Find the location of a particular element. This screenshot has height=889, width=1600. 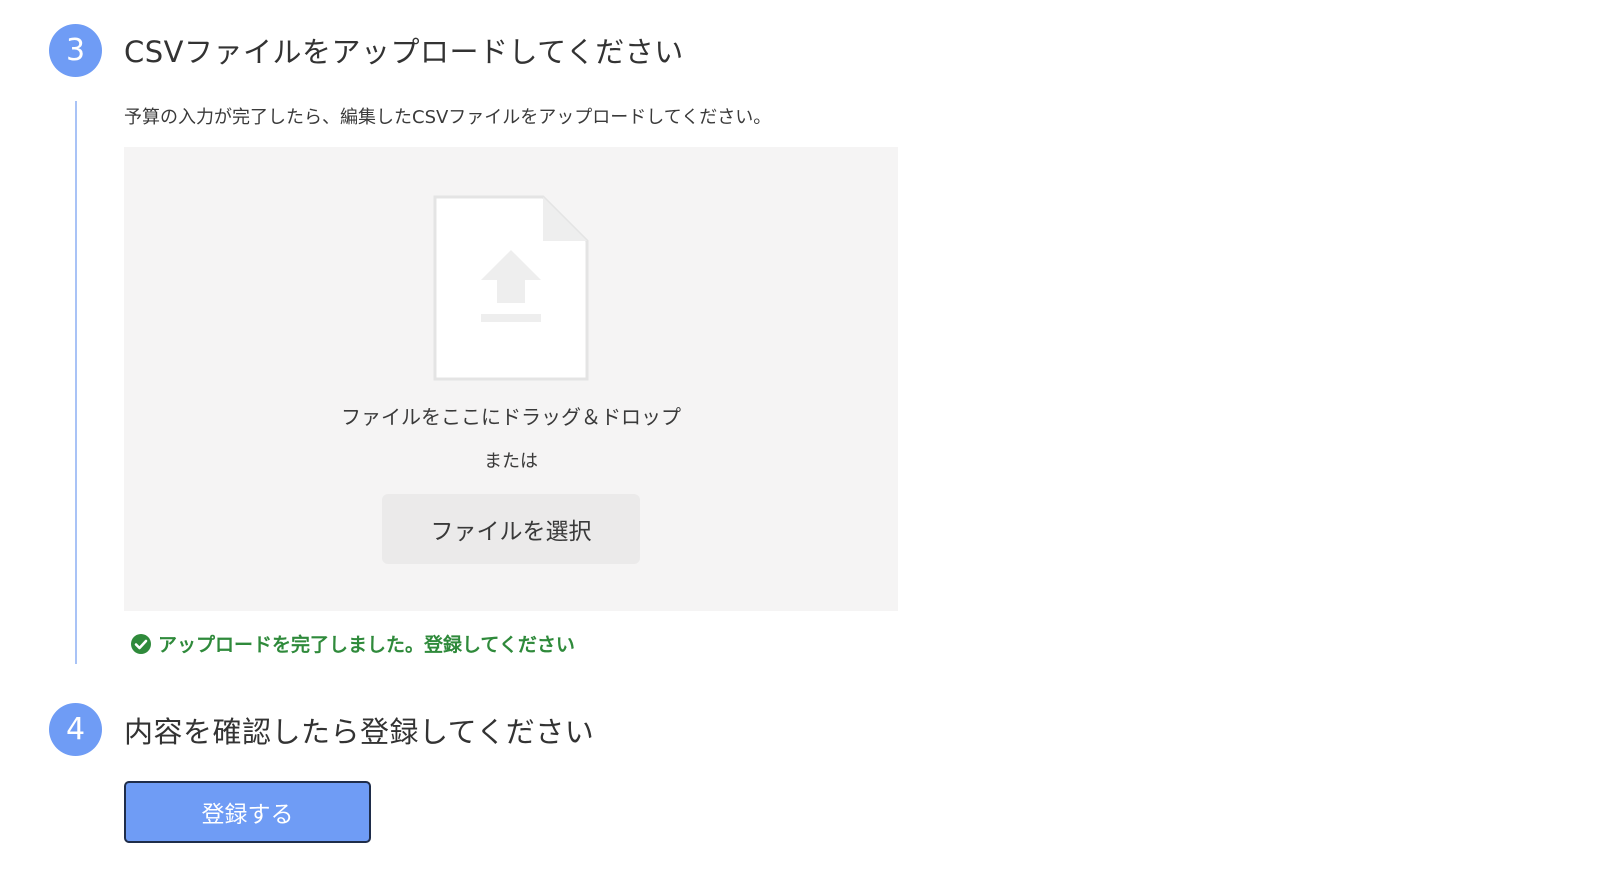

or-separator: または is located at coordinates (511, 461).